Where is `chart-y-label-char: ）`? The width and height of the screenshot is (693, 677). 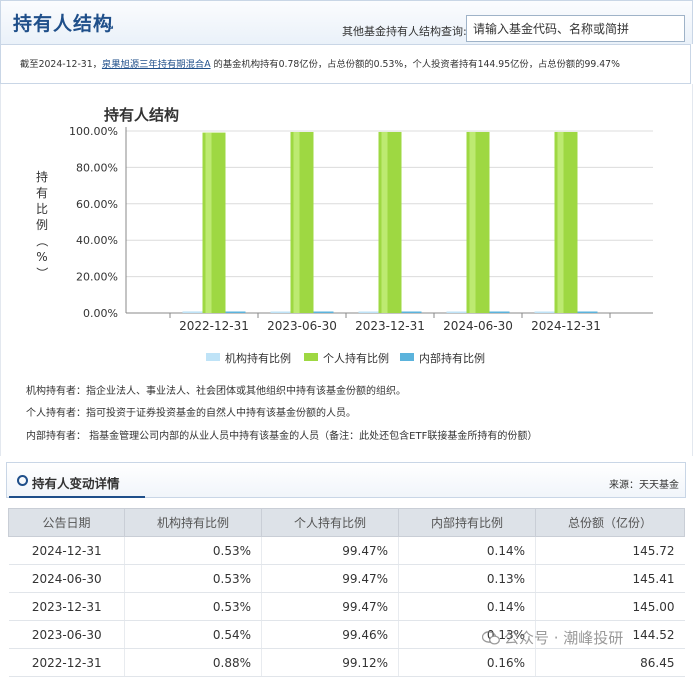 chart-y-label-char: ） is located at coordinates (42, 273).